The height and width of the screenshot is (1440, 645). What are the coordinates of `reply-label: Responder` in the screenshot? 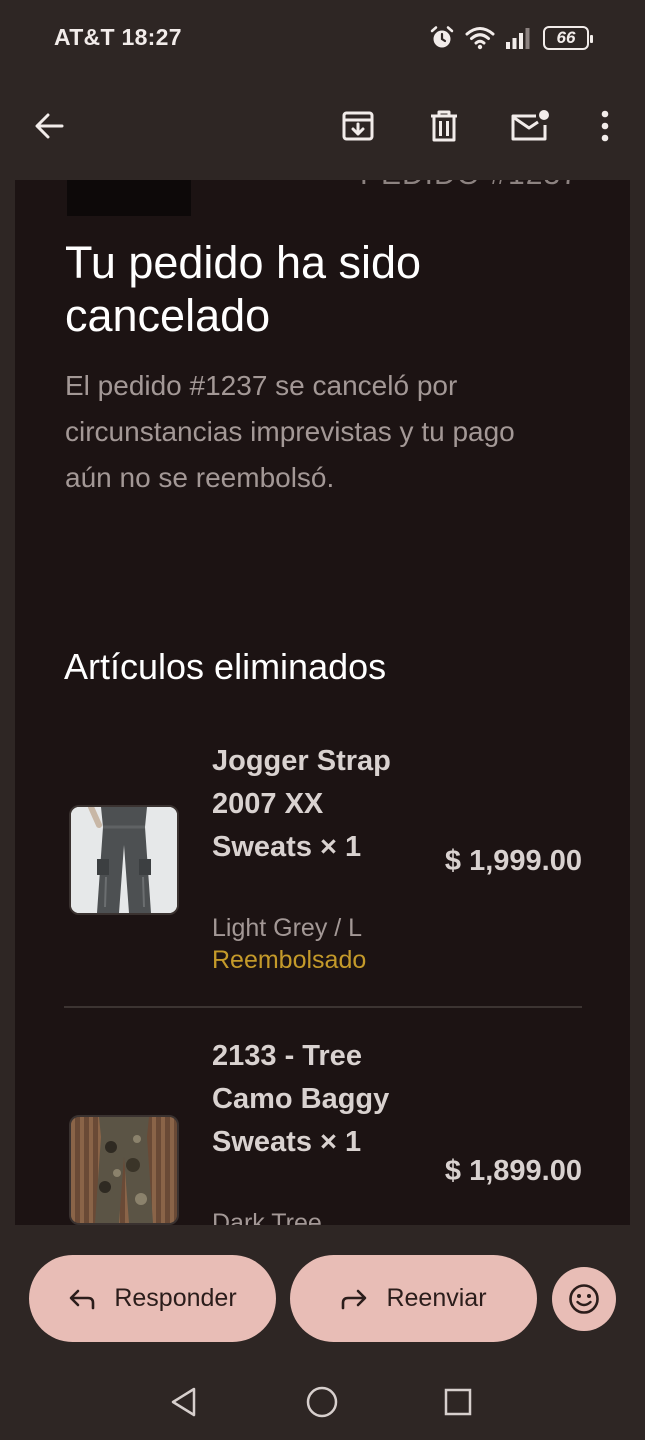 It's located at (175, 1298).